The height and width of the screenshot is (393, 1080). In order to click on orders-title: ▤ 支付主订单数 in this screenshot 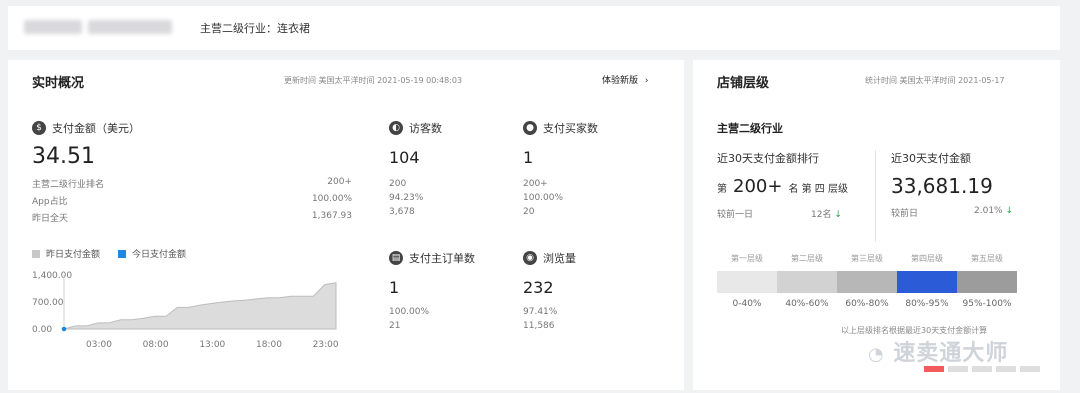, I will do `click(449, 258)`.